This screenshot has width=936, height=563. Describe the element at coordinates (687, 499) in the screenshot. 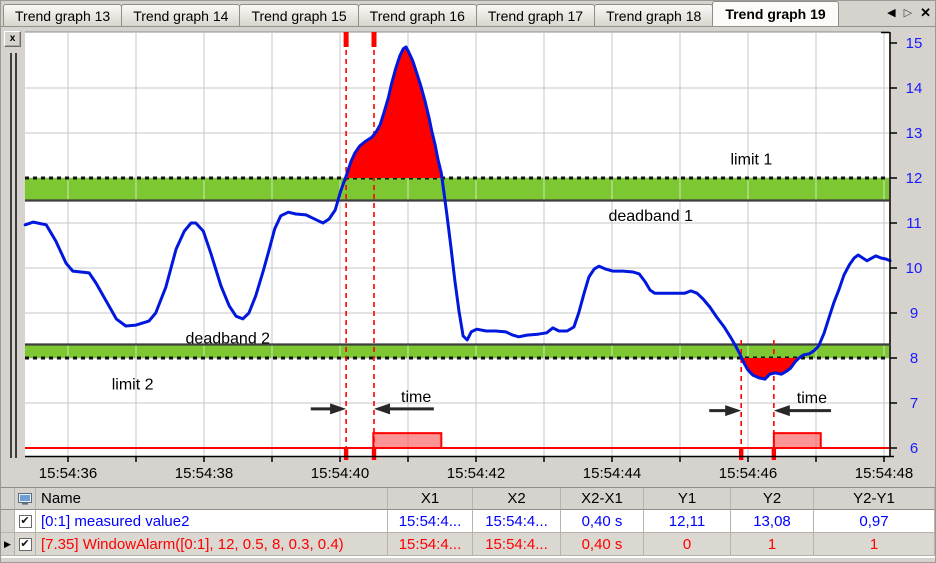

I see `col-header-y1: Y1` at that location.